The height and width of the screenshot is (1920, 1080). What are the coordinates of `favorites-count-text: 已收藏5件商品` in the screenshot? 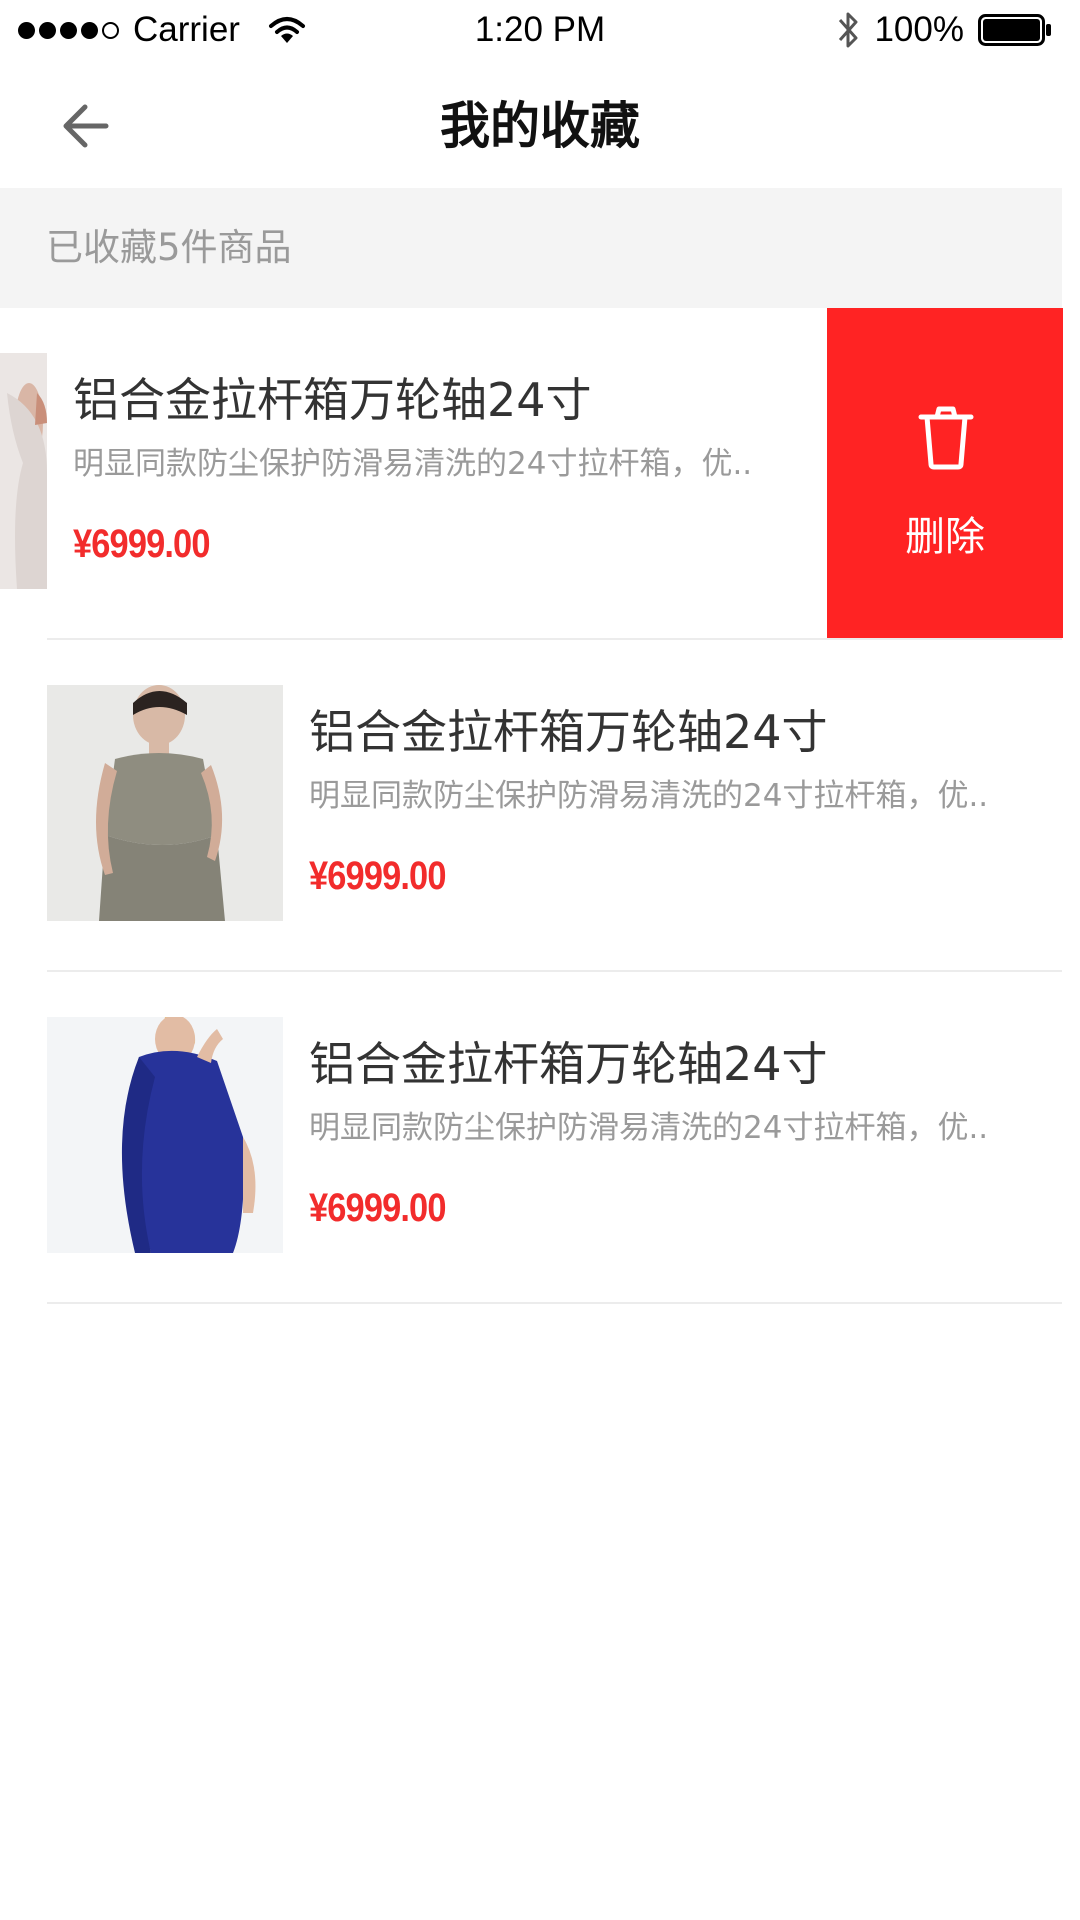 It's located at (169, 247).